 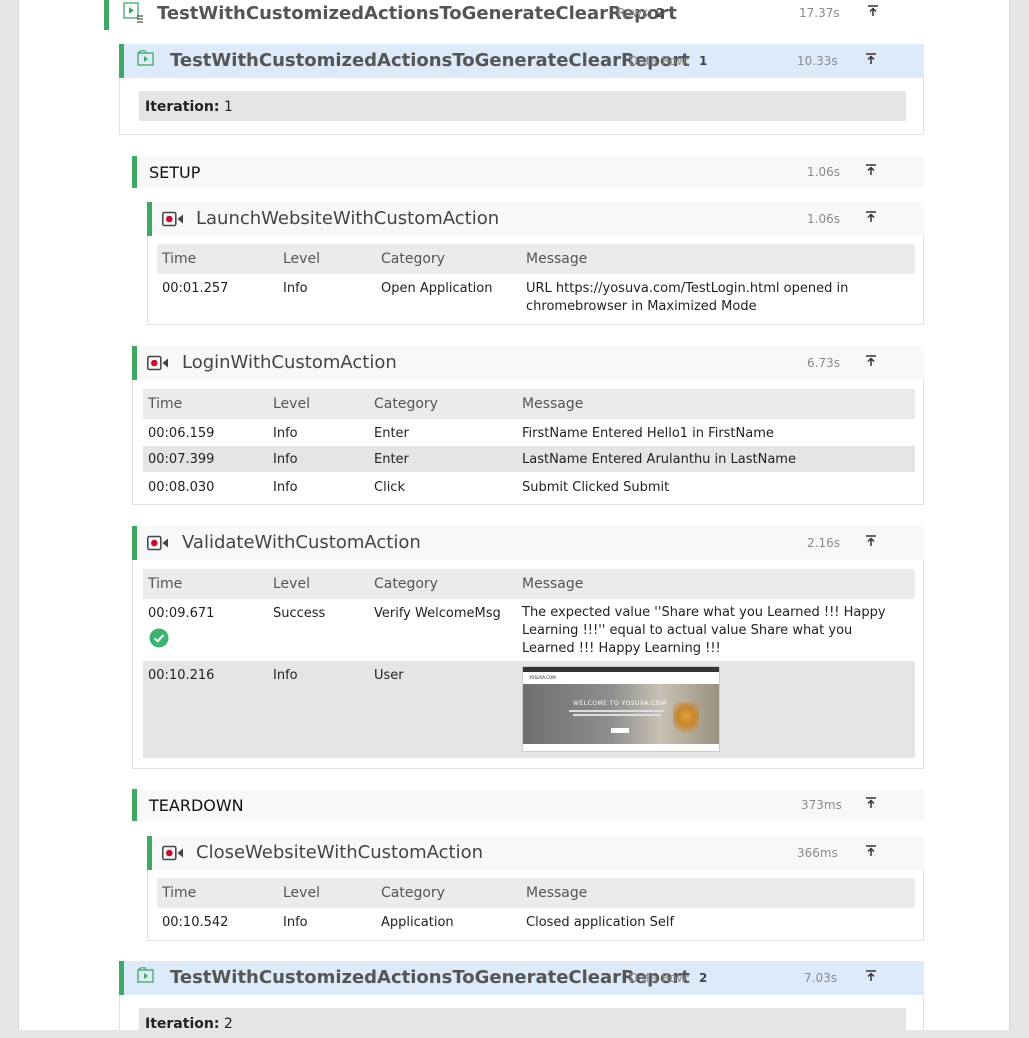 I want to click on log-category: Click, so click(x=389, y=487).